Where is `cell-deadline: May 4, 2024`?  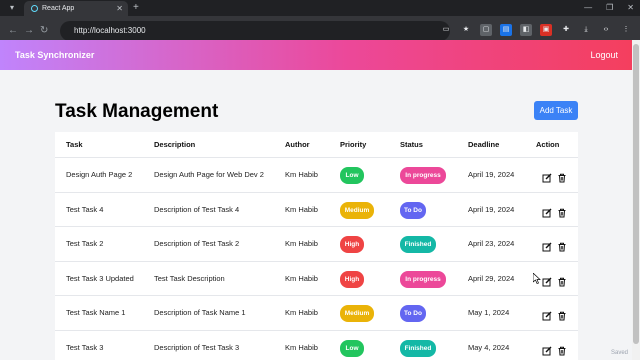 cell-deadline: May 4, 2024 is located at coordinates (489, 347).